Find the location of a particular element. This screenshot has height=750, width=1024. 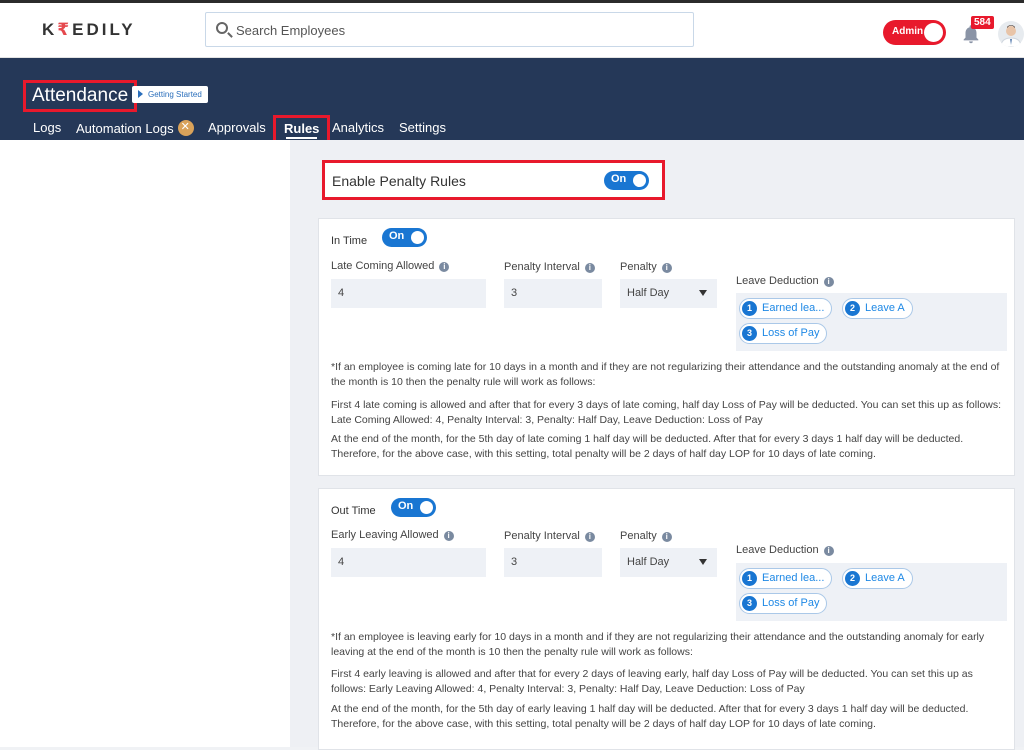

logo-text-k: K is located at coordinates (50, 29).